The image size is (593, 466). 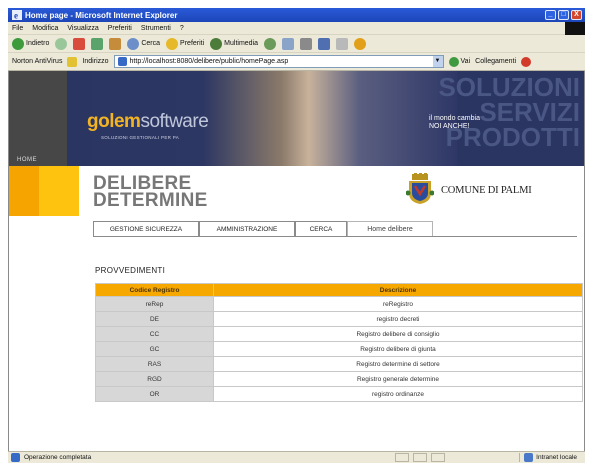 What do you see at coordinates (575, 28) in the screenshot?
I see `windows-logo-icon` at bounding box center [575, 28].